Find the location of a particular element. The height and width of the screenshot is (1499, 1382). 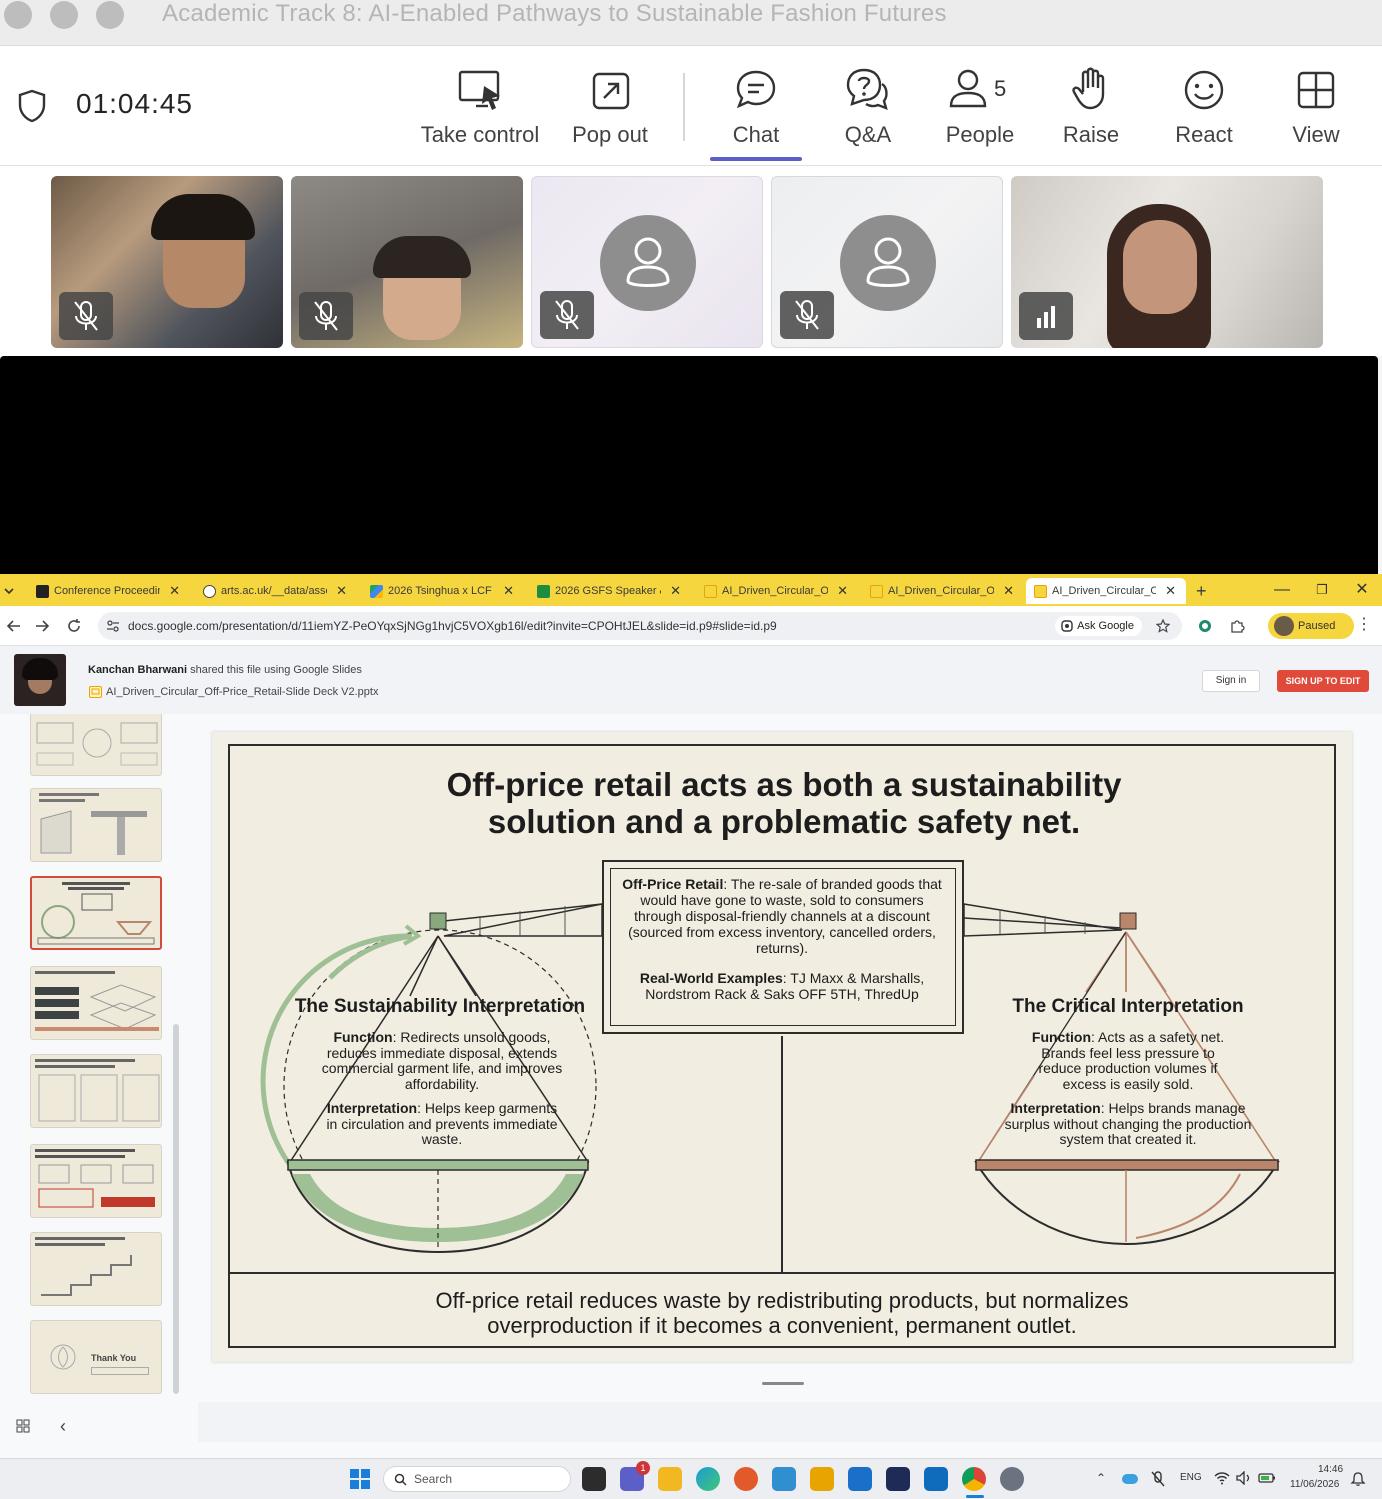

notification-bell-icon is located at coordinates (1358, 1479).